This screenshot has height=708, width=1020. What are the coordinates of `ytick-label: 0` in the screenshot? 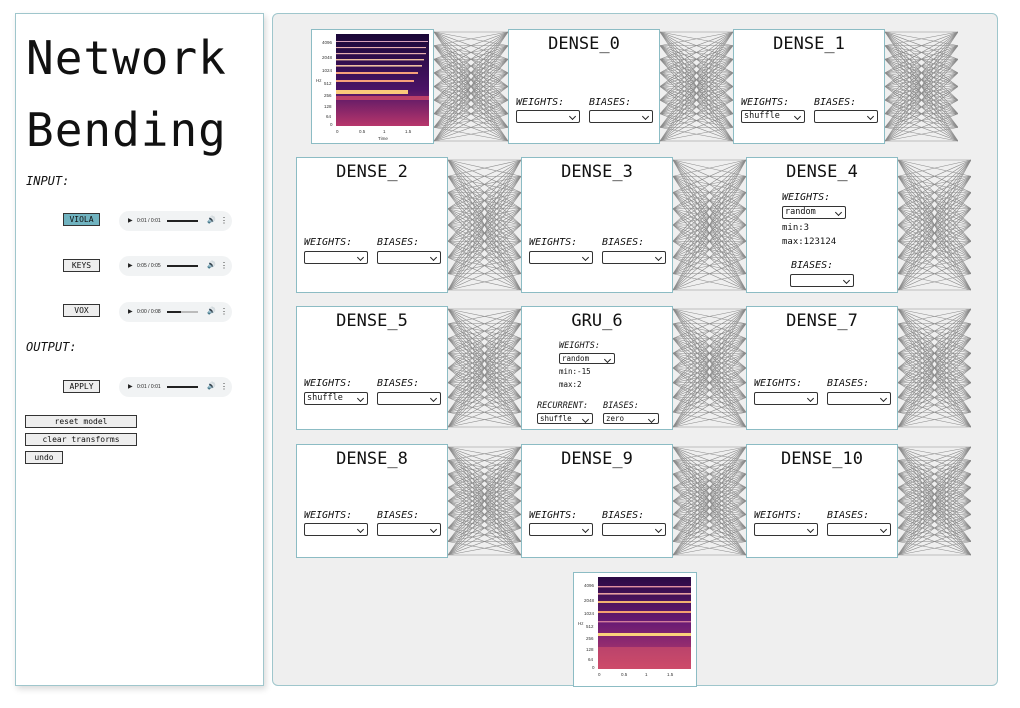 It's located at (593, 667).